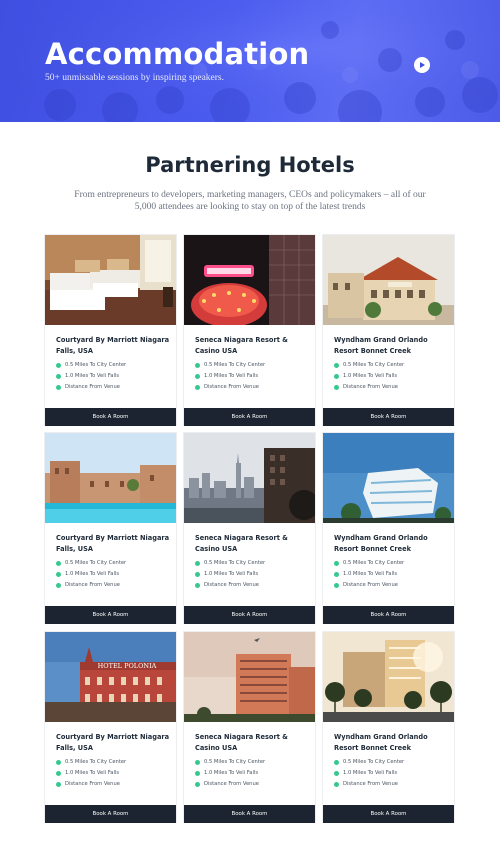 The width and height of the screenshot is (500, 859). I want to click on hotel-image-pool, so click(110, 478).